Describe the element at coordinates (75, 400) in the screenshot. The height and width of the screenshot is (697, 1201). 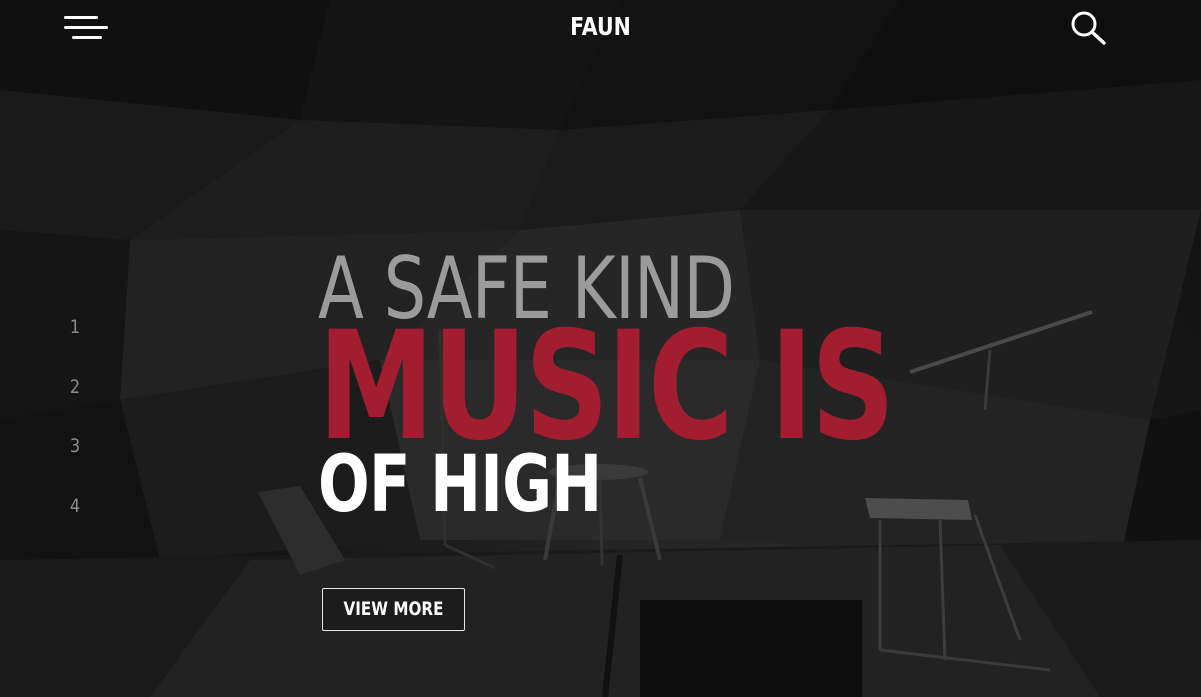
I see `slide-number-2: 2` at that location.